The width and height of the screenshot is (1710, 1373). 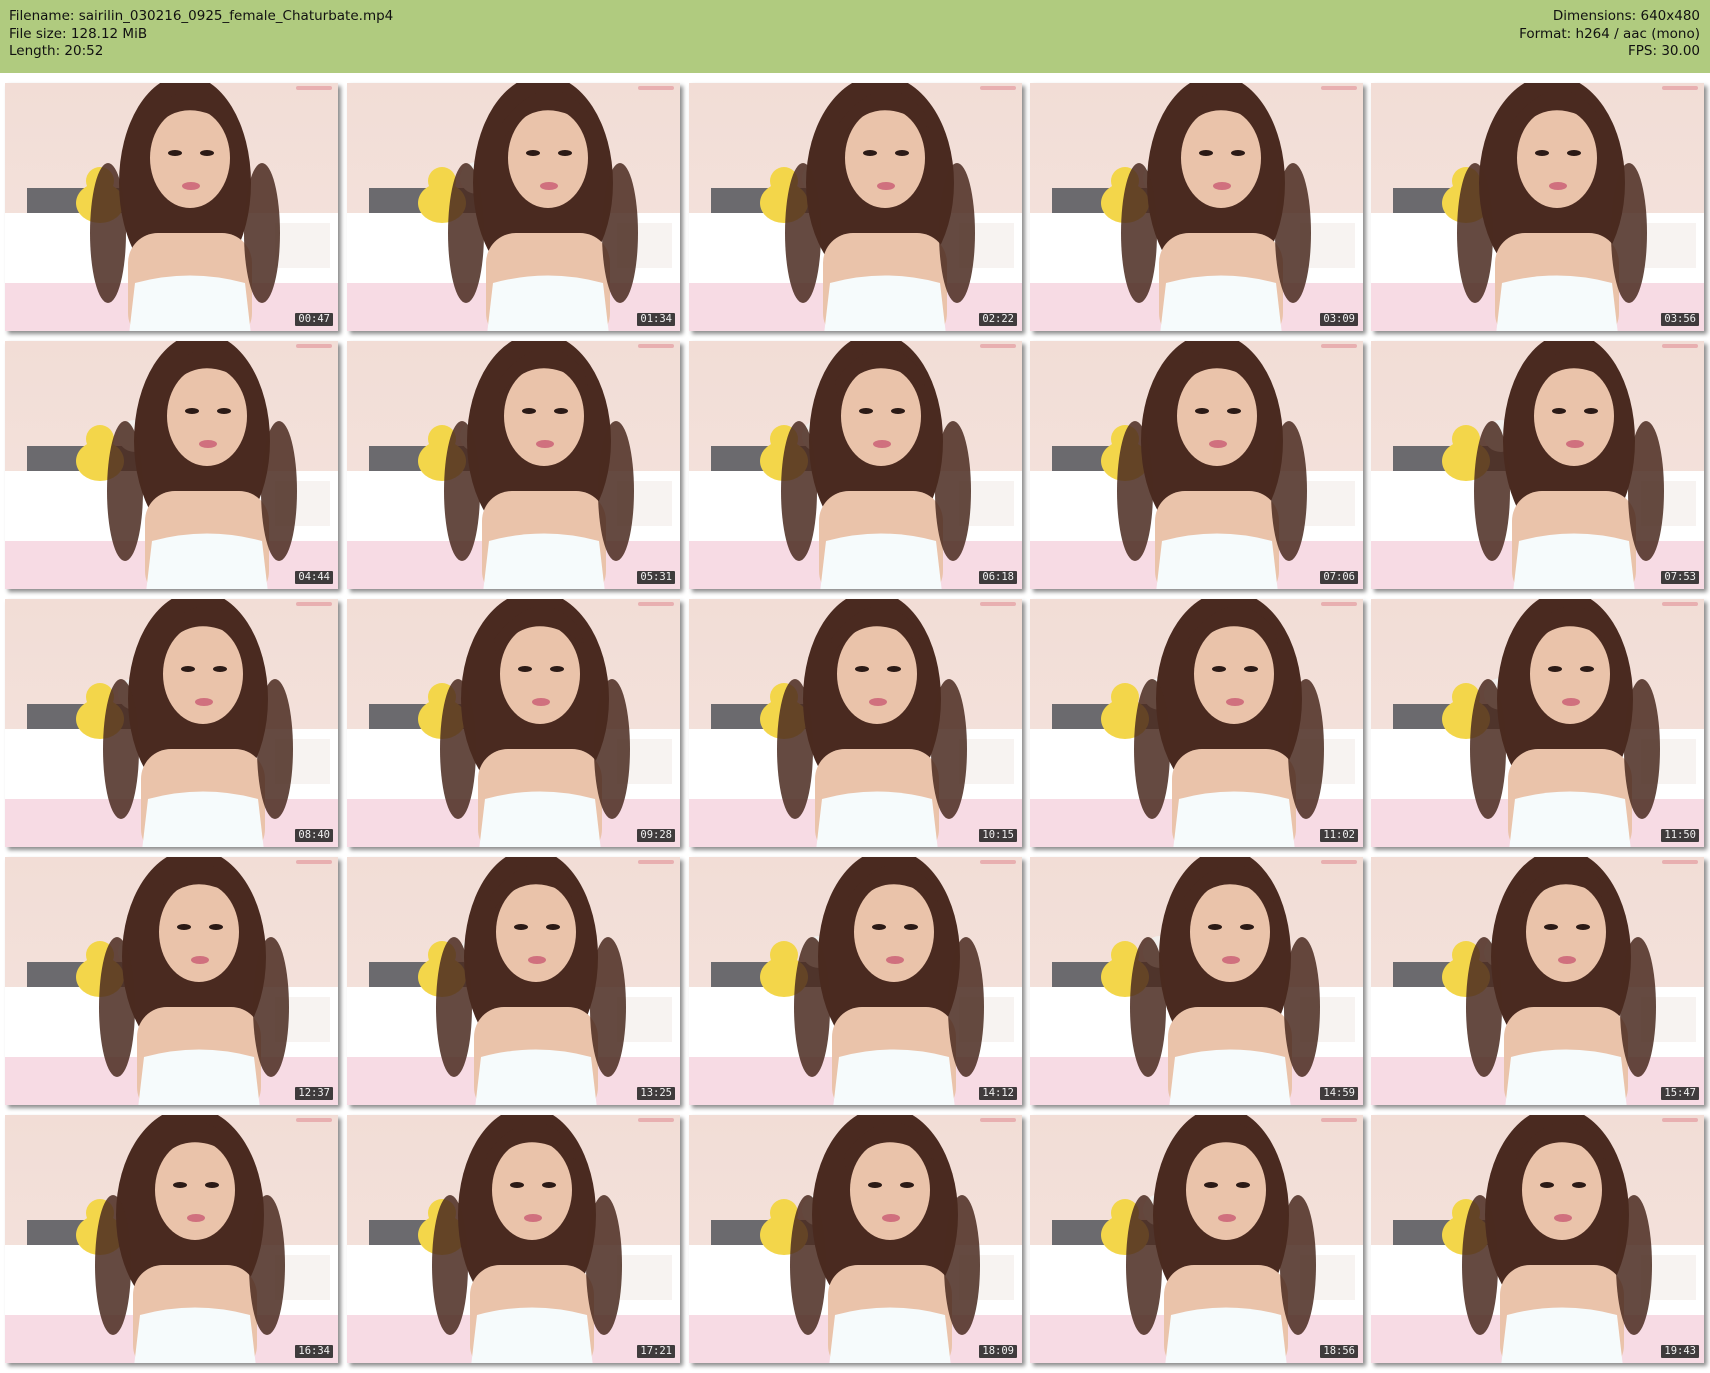 I want to click on video-thumbnail: 18:56, so click(x=1196, y=1239).